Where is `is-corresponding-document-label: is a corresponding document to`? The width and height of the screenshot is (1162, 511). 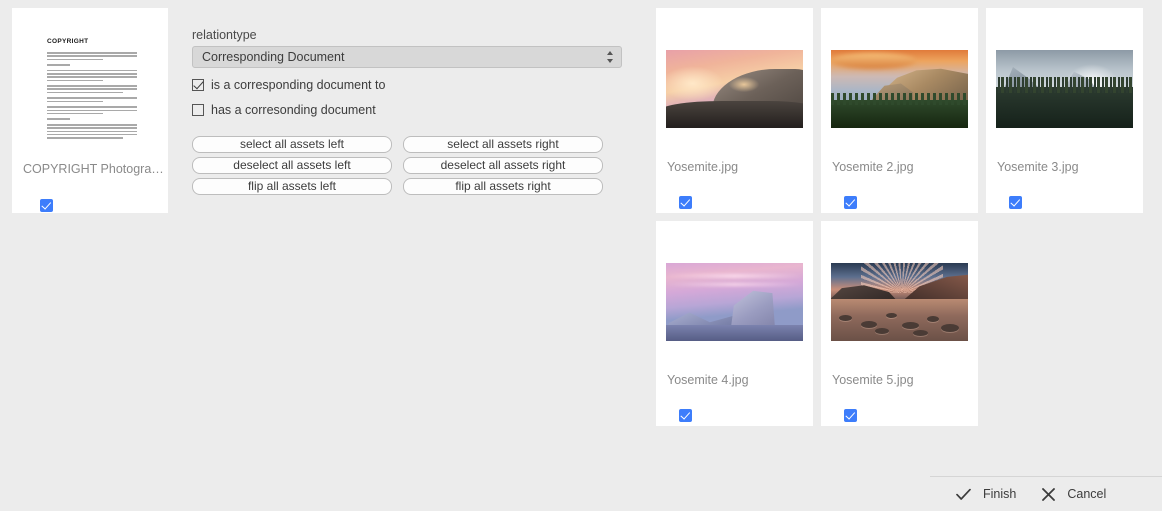
is-corresponding-document-label: is a corresponding document to is located at coordinates (298, 85).